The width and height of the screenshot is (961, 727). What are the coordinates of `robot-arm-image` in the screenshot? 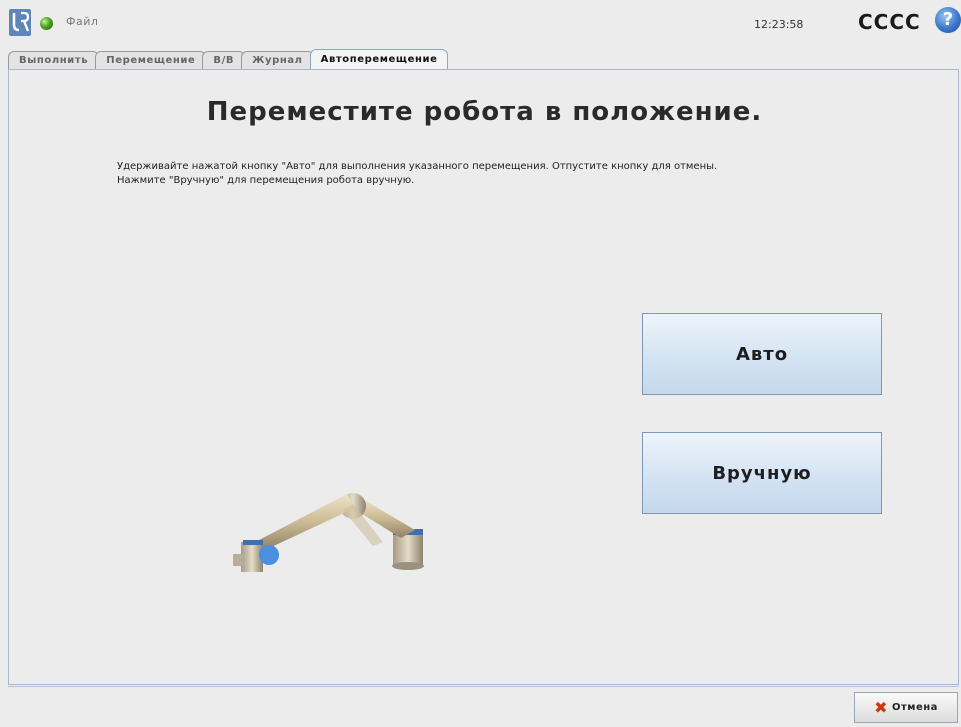 It's located at (328, 532).